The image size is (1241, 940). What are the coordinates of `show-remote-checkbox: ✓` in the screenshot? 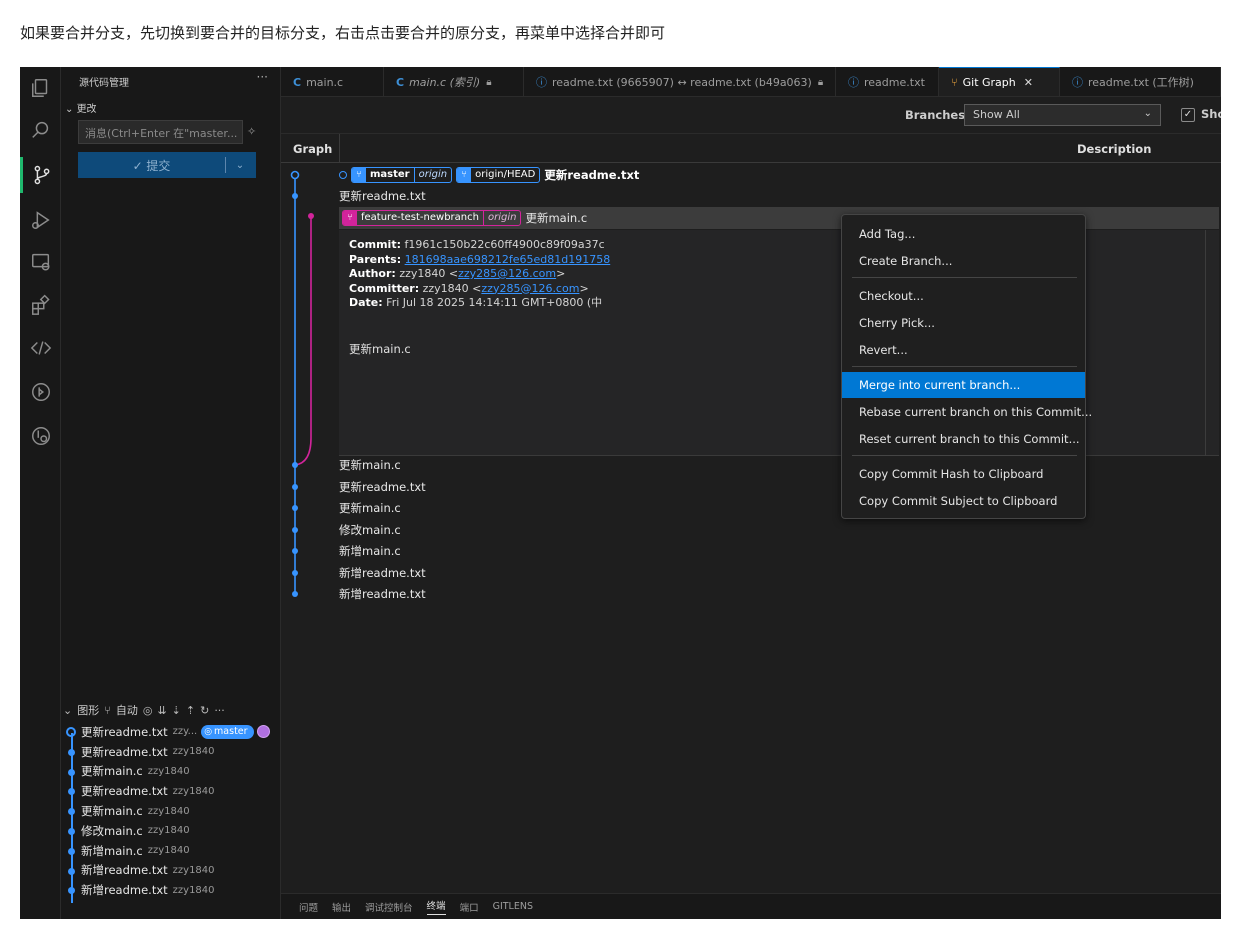 It's located at (1188, 115).